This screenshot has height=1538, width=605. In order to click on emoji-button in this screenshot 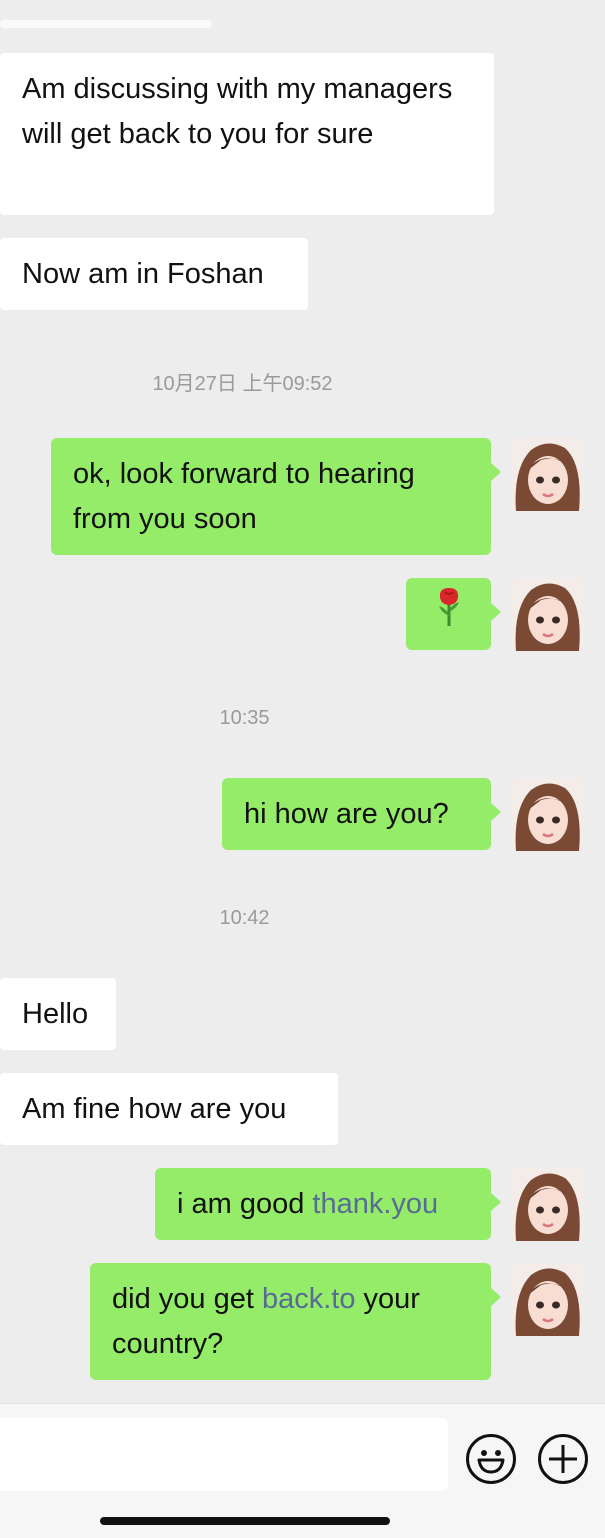, I will do `click(491, 1459)`.